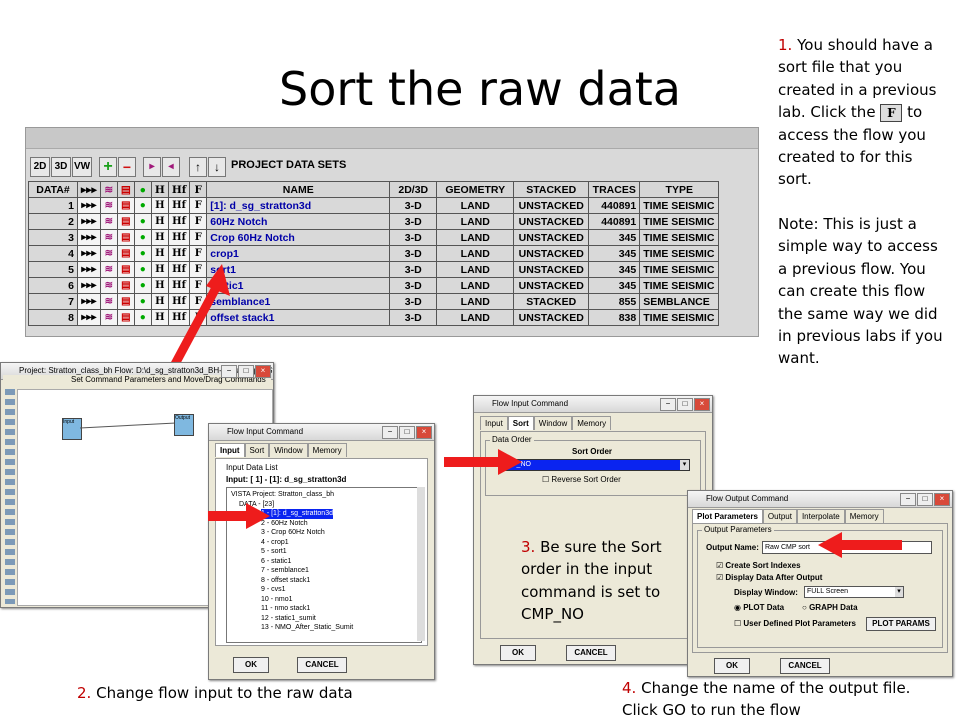 The width and height of the screenshot is (960, 722). I want to click on tree-item: 4 - crop1, so click(341, 543).